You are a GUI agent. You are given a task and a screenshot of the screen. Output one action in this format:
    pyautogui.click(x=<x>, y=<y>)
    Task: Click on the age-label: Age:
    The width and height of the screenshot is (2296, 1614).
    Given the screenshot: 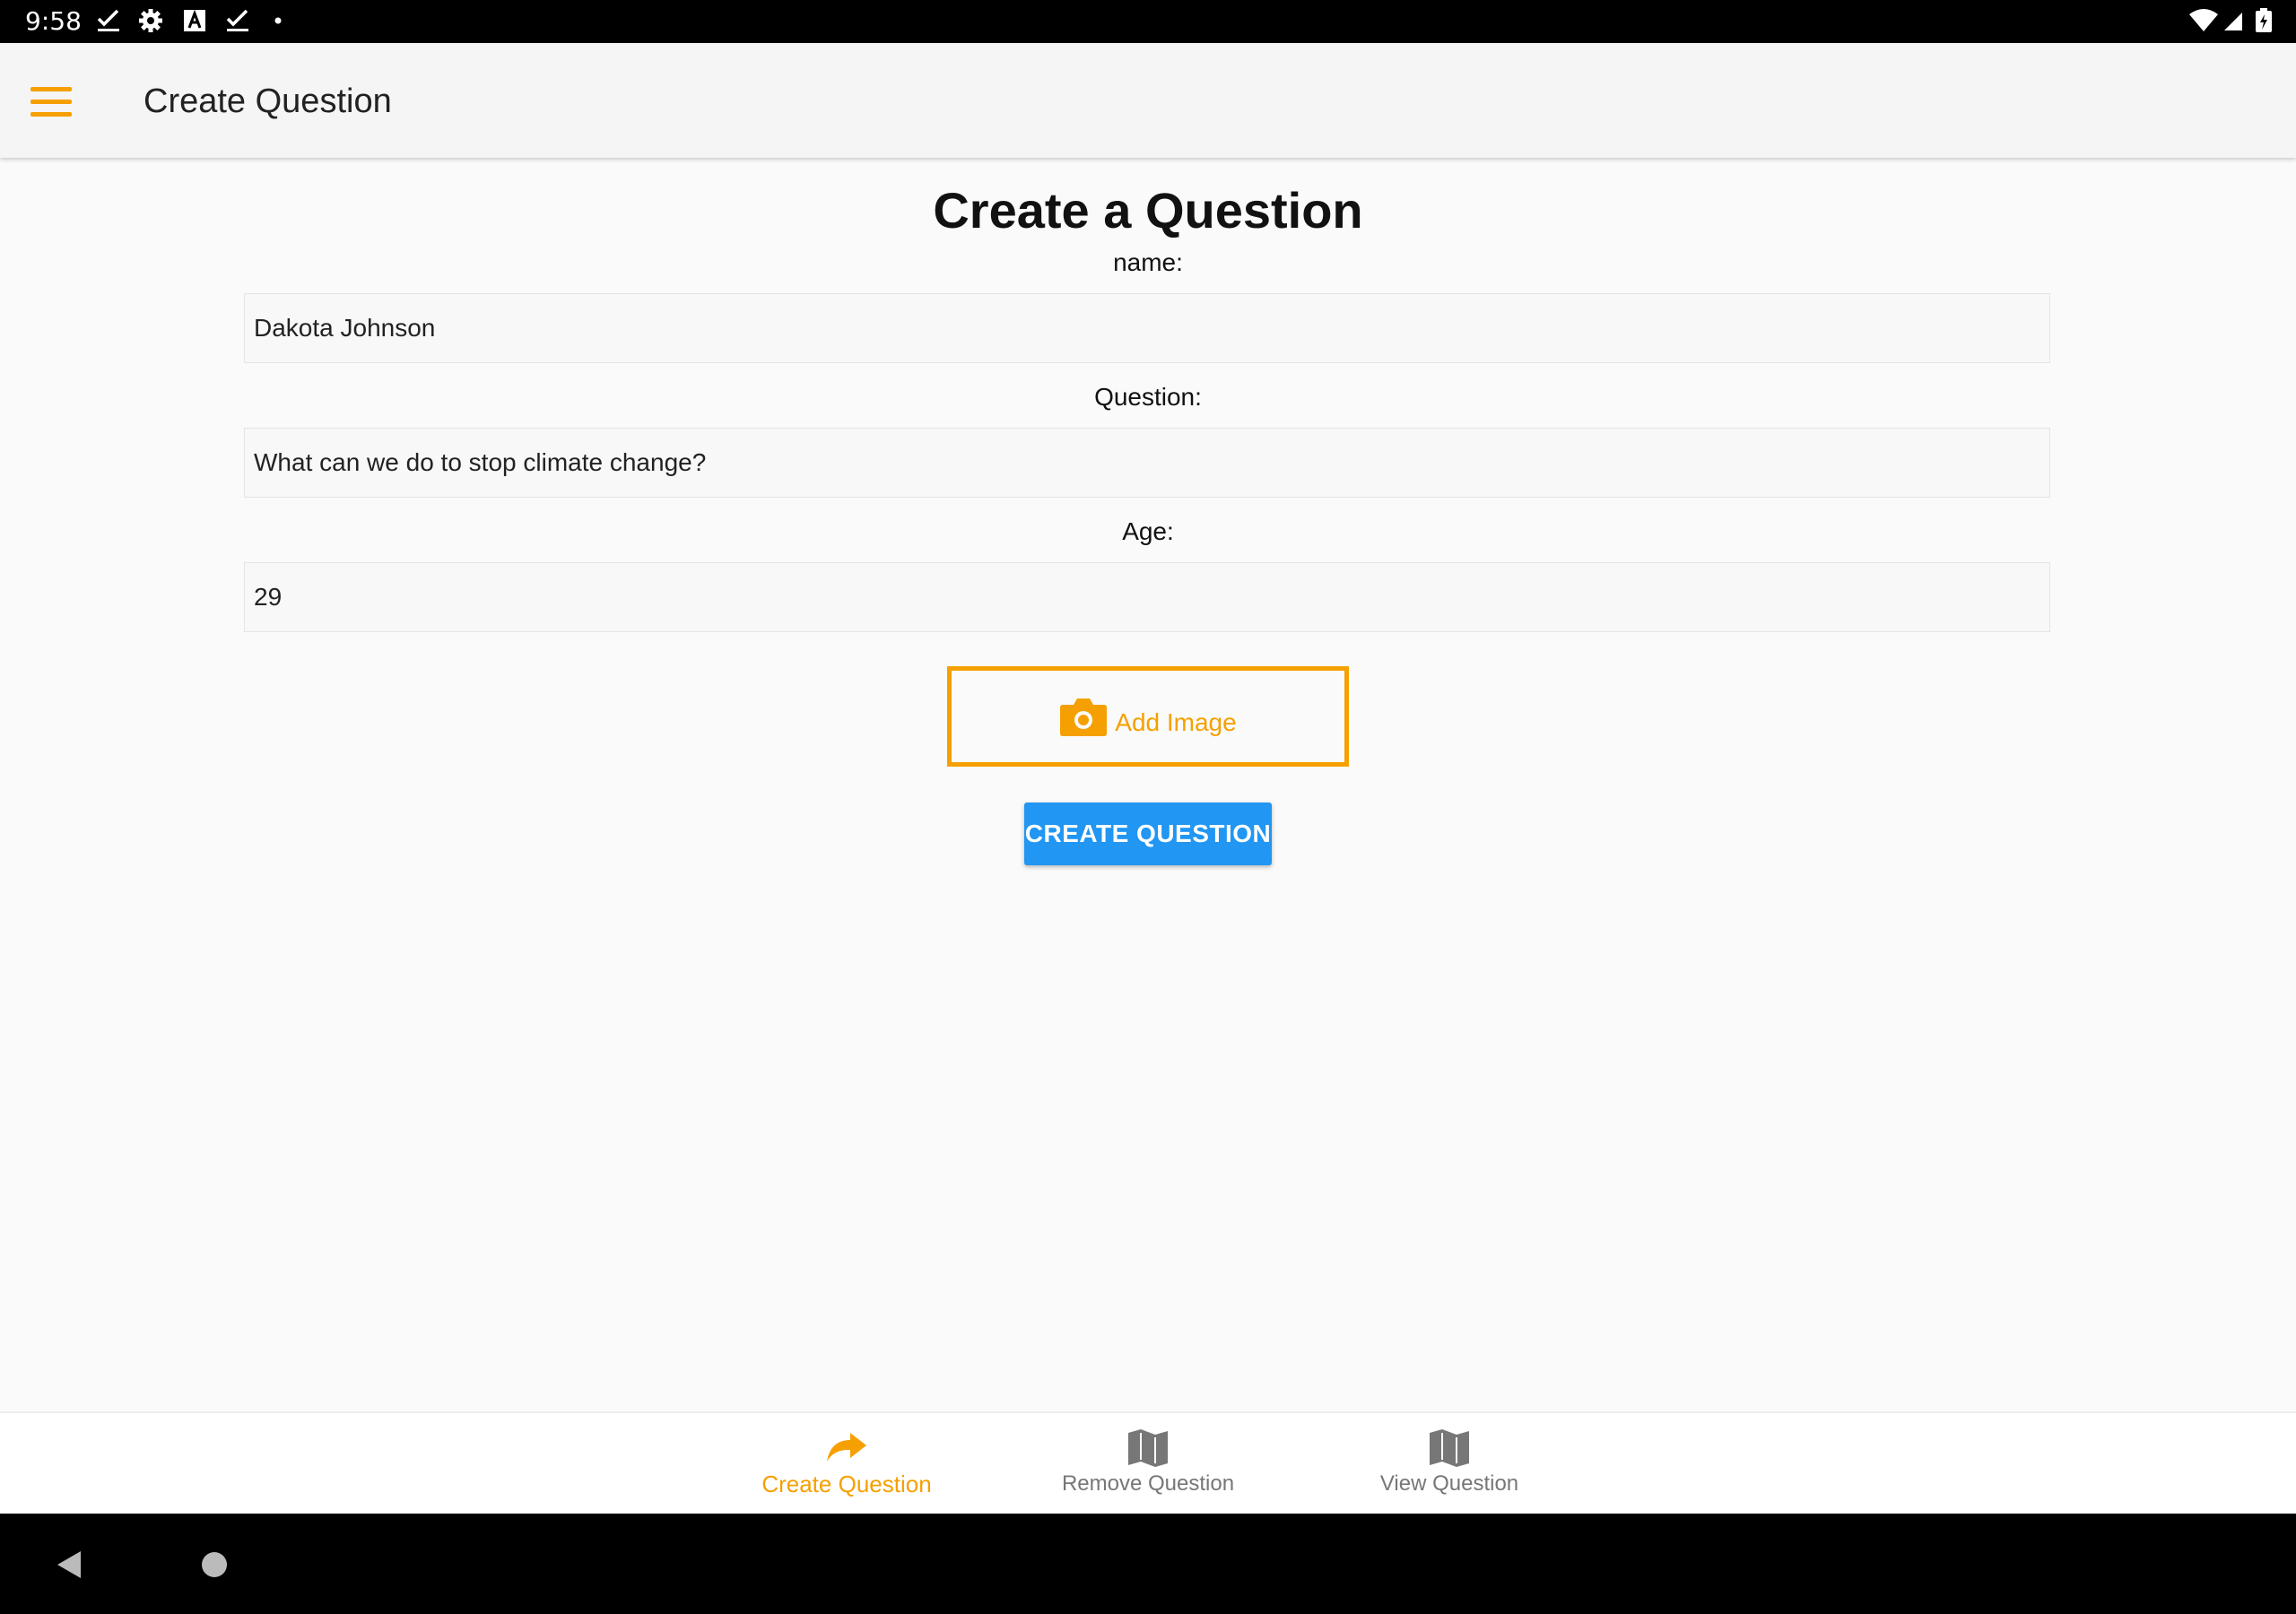 What is the action you would take?
    pyautogui.click(x=1148, y=531)
    